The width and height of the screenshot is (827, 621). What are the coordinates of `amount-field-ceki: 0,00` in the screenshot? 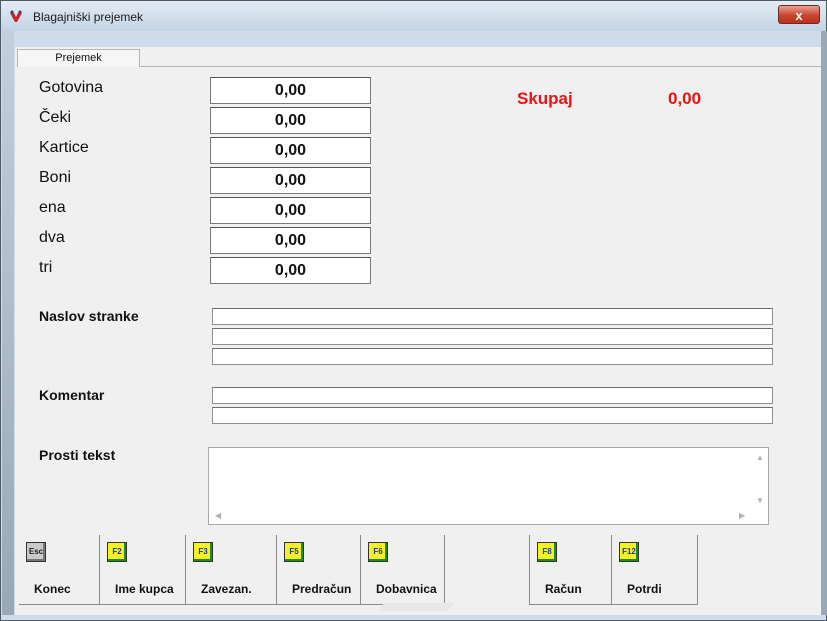 It's located at (290, 120).